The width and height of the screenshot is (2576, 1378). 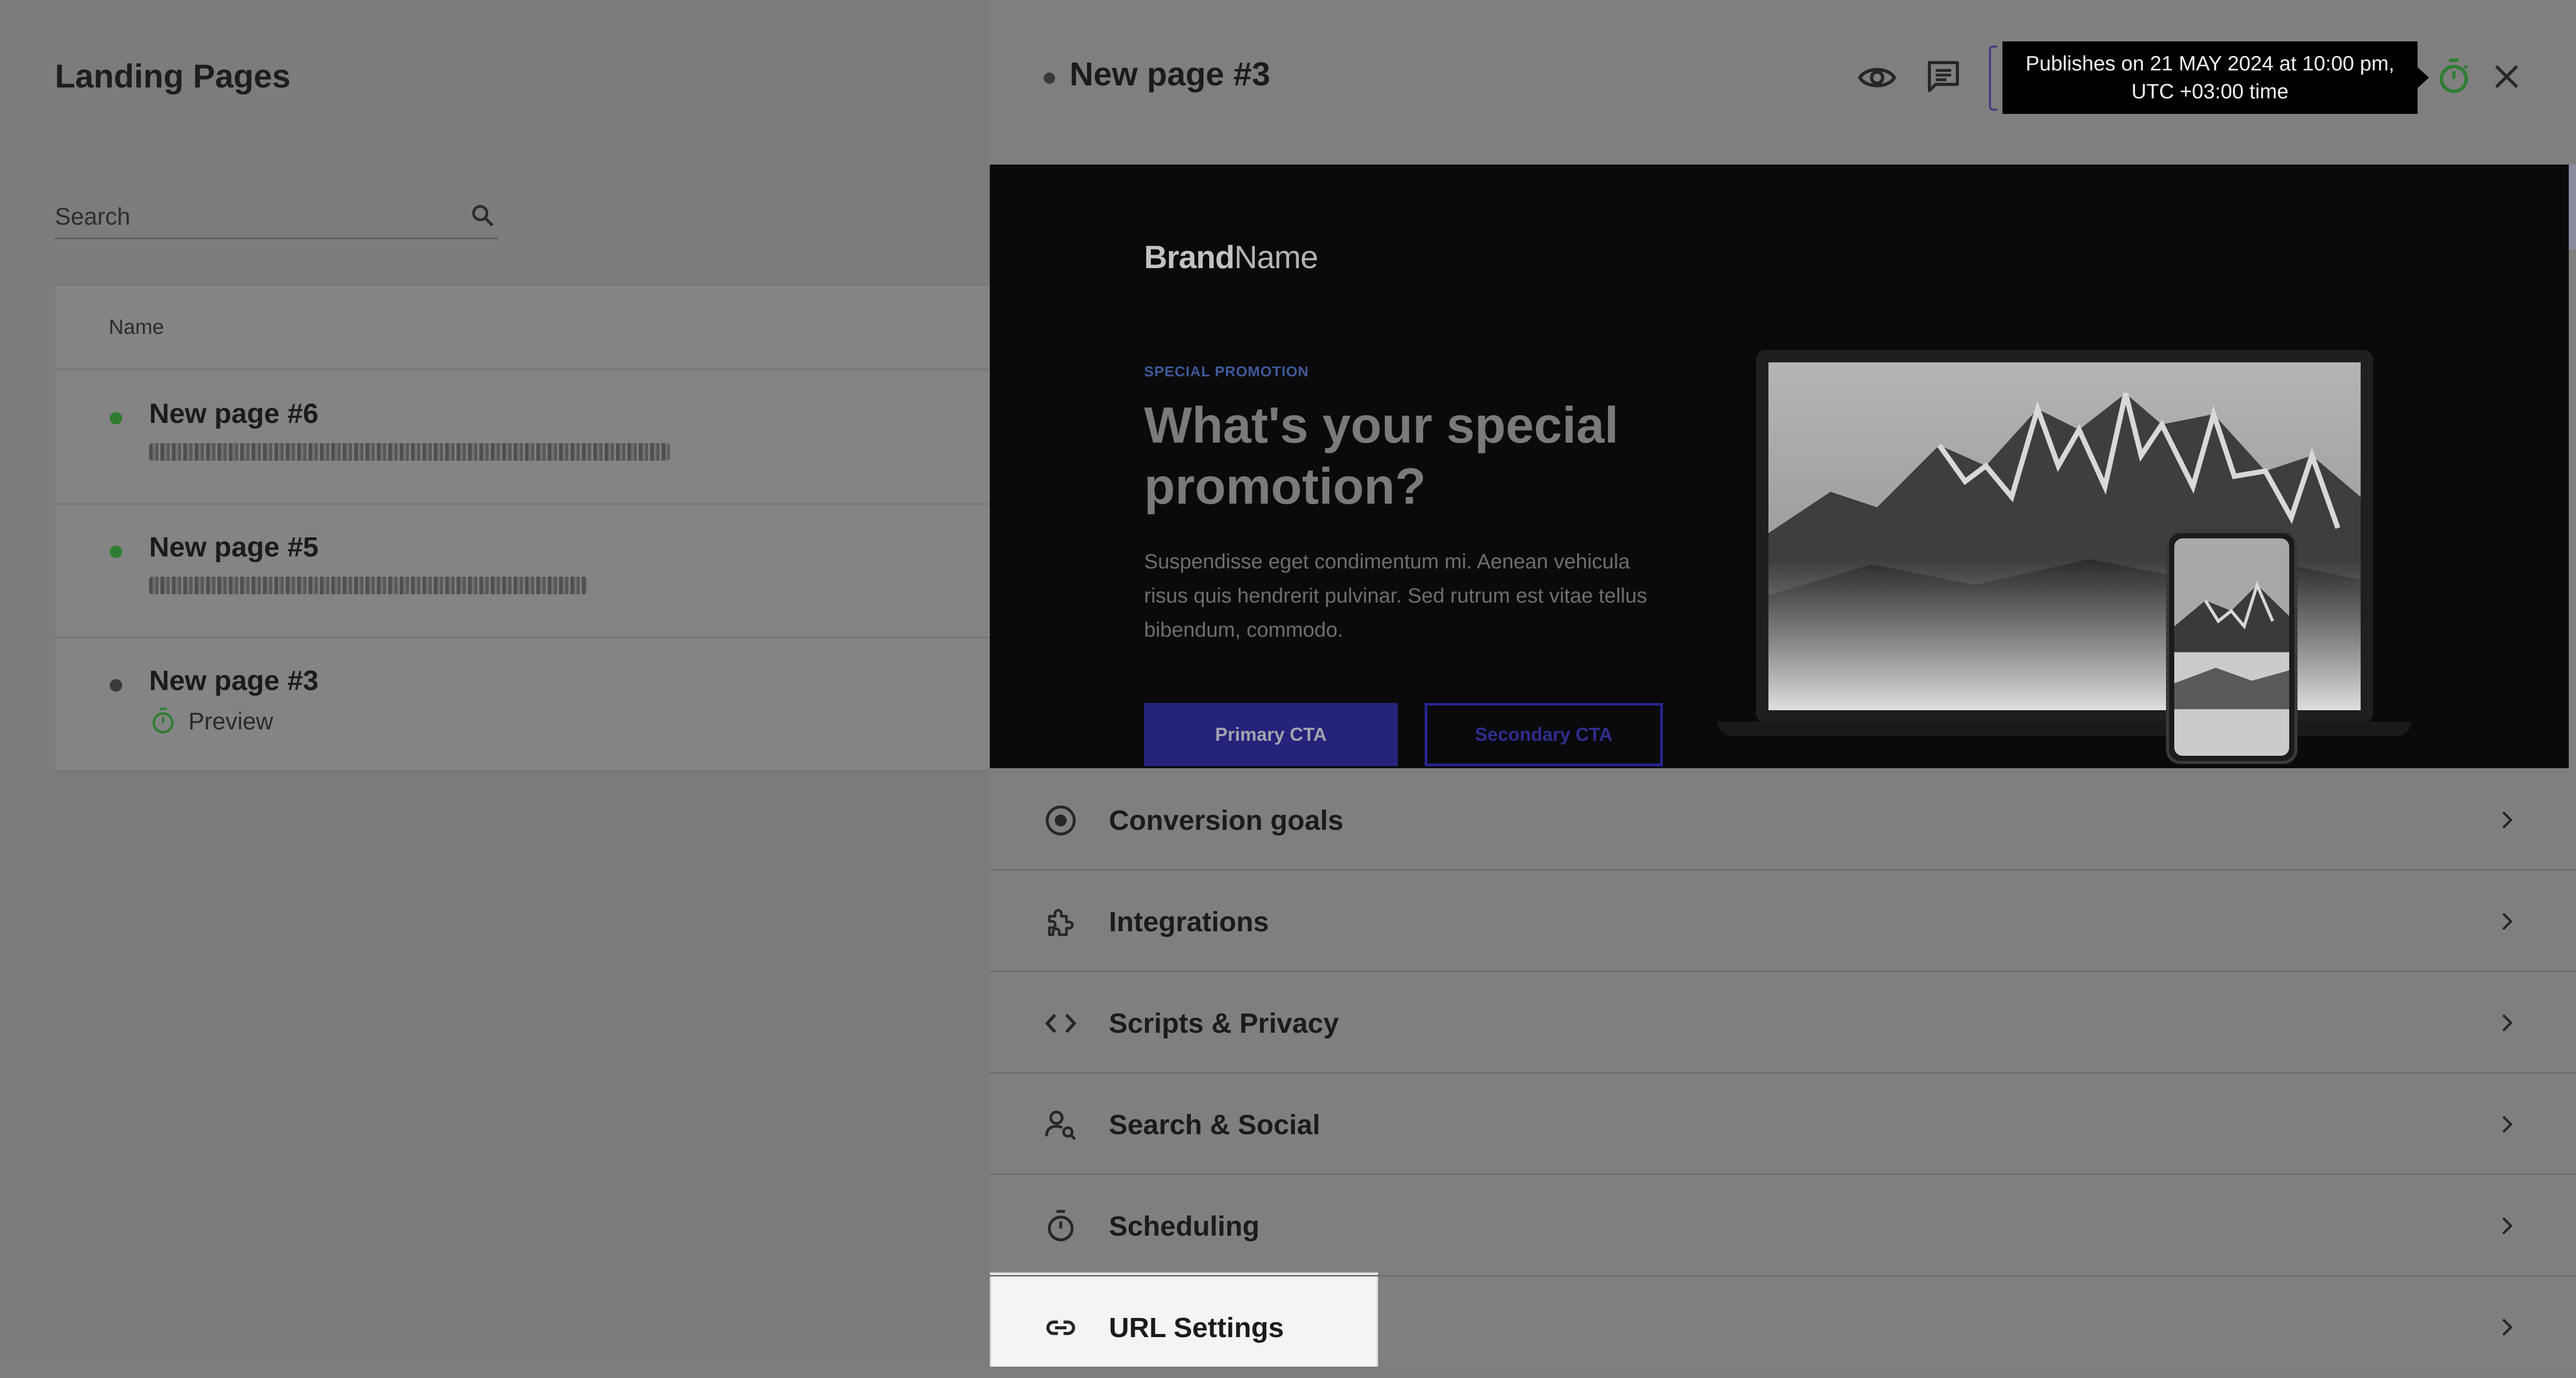 I want to click on settings-row-conversion-goals: Conversion goals, so click(x=1783, y=820).